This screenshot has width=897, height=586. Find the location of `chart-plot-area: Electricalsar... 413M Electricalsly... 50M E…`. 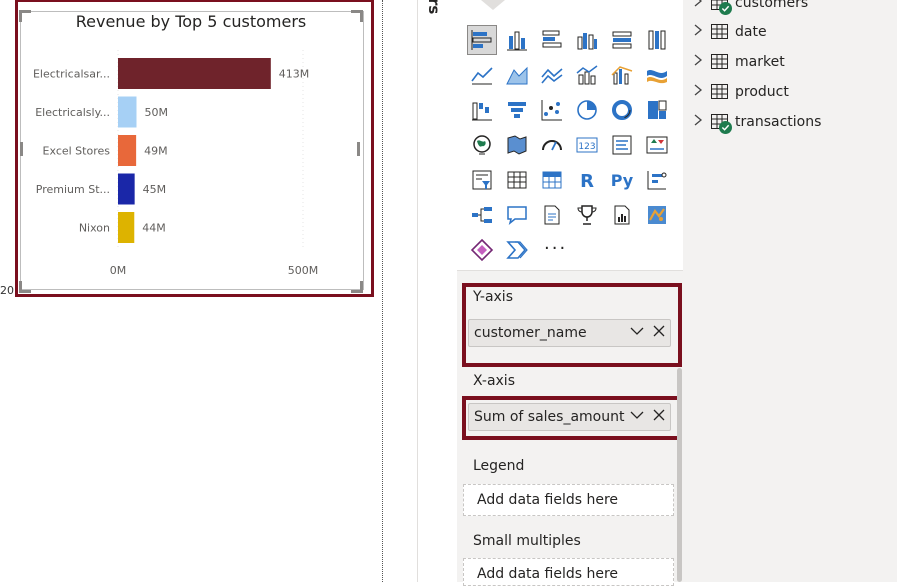

chart-plot-area: Electricalsar... 413M Electricalsly... 50M E… is located at coordinates (175, 163).